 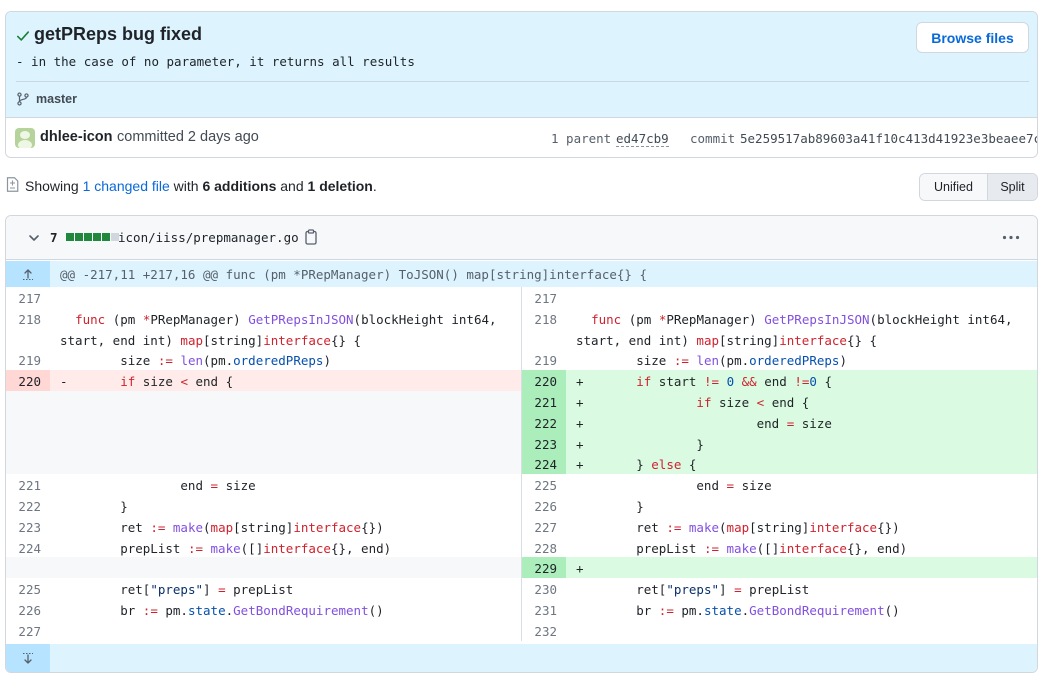 I want to click on line-number: 231, so click(x=544, y=609).